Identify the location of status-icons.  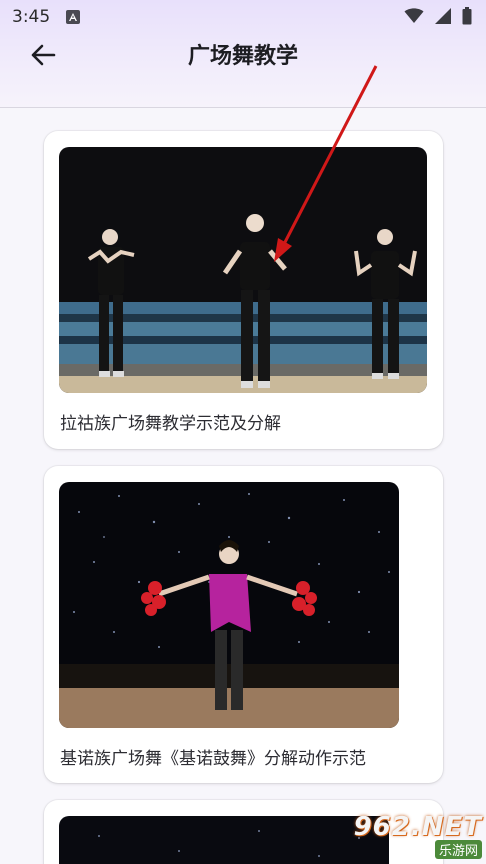
(438, 16).